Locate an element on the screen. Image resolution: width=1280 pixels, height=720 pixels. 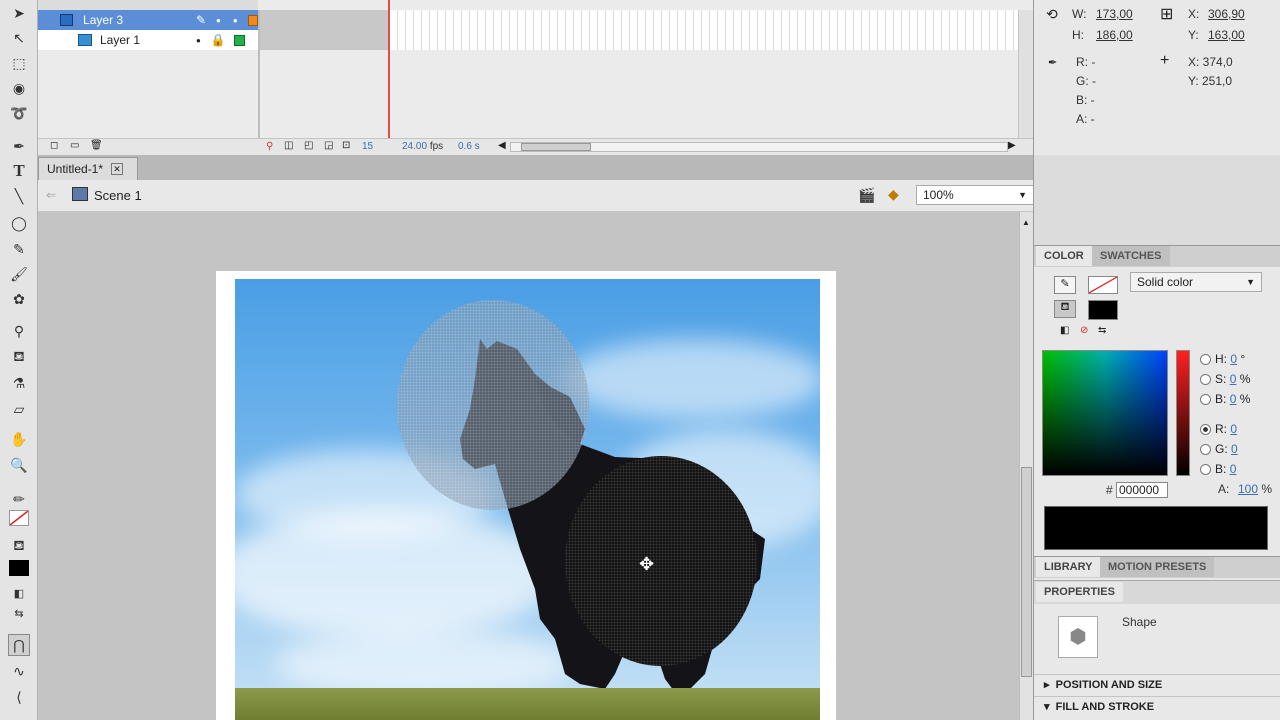
g-row: G: 0 is located at coordinates (1240, 449).